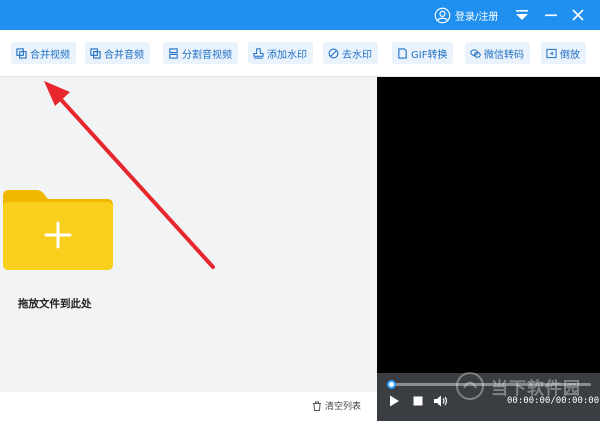  I want to click on minimize-icon, so click(551, 15).